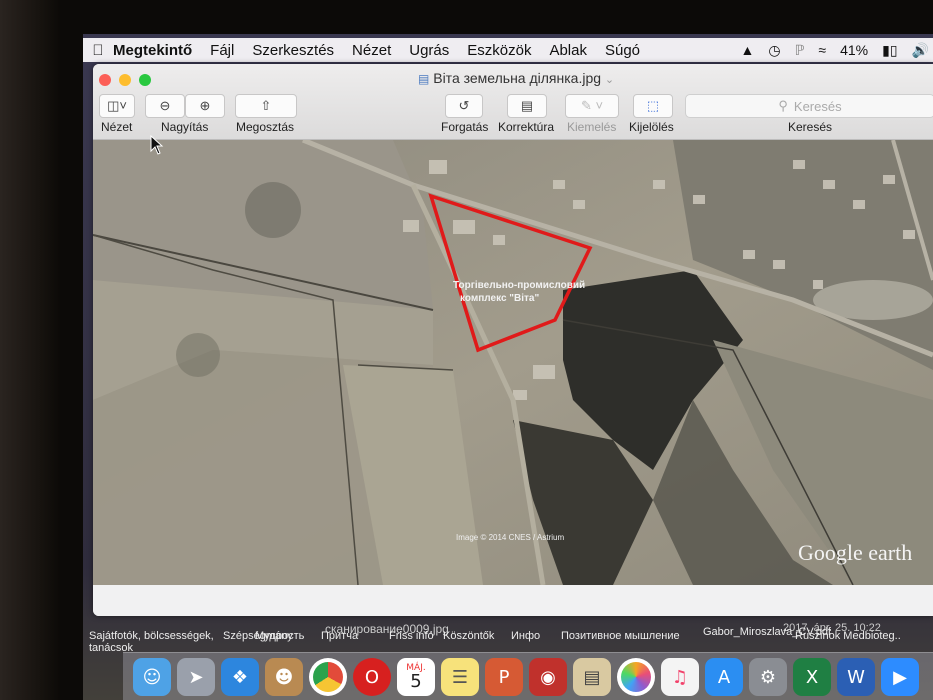 This screenshot has width=933, height=700. I want to click on imagery-credit: Image © 2014 CNES / Astrium, so click(510, 537).